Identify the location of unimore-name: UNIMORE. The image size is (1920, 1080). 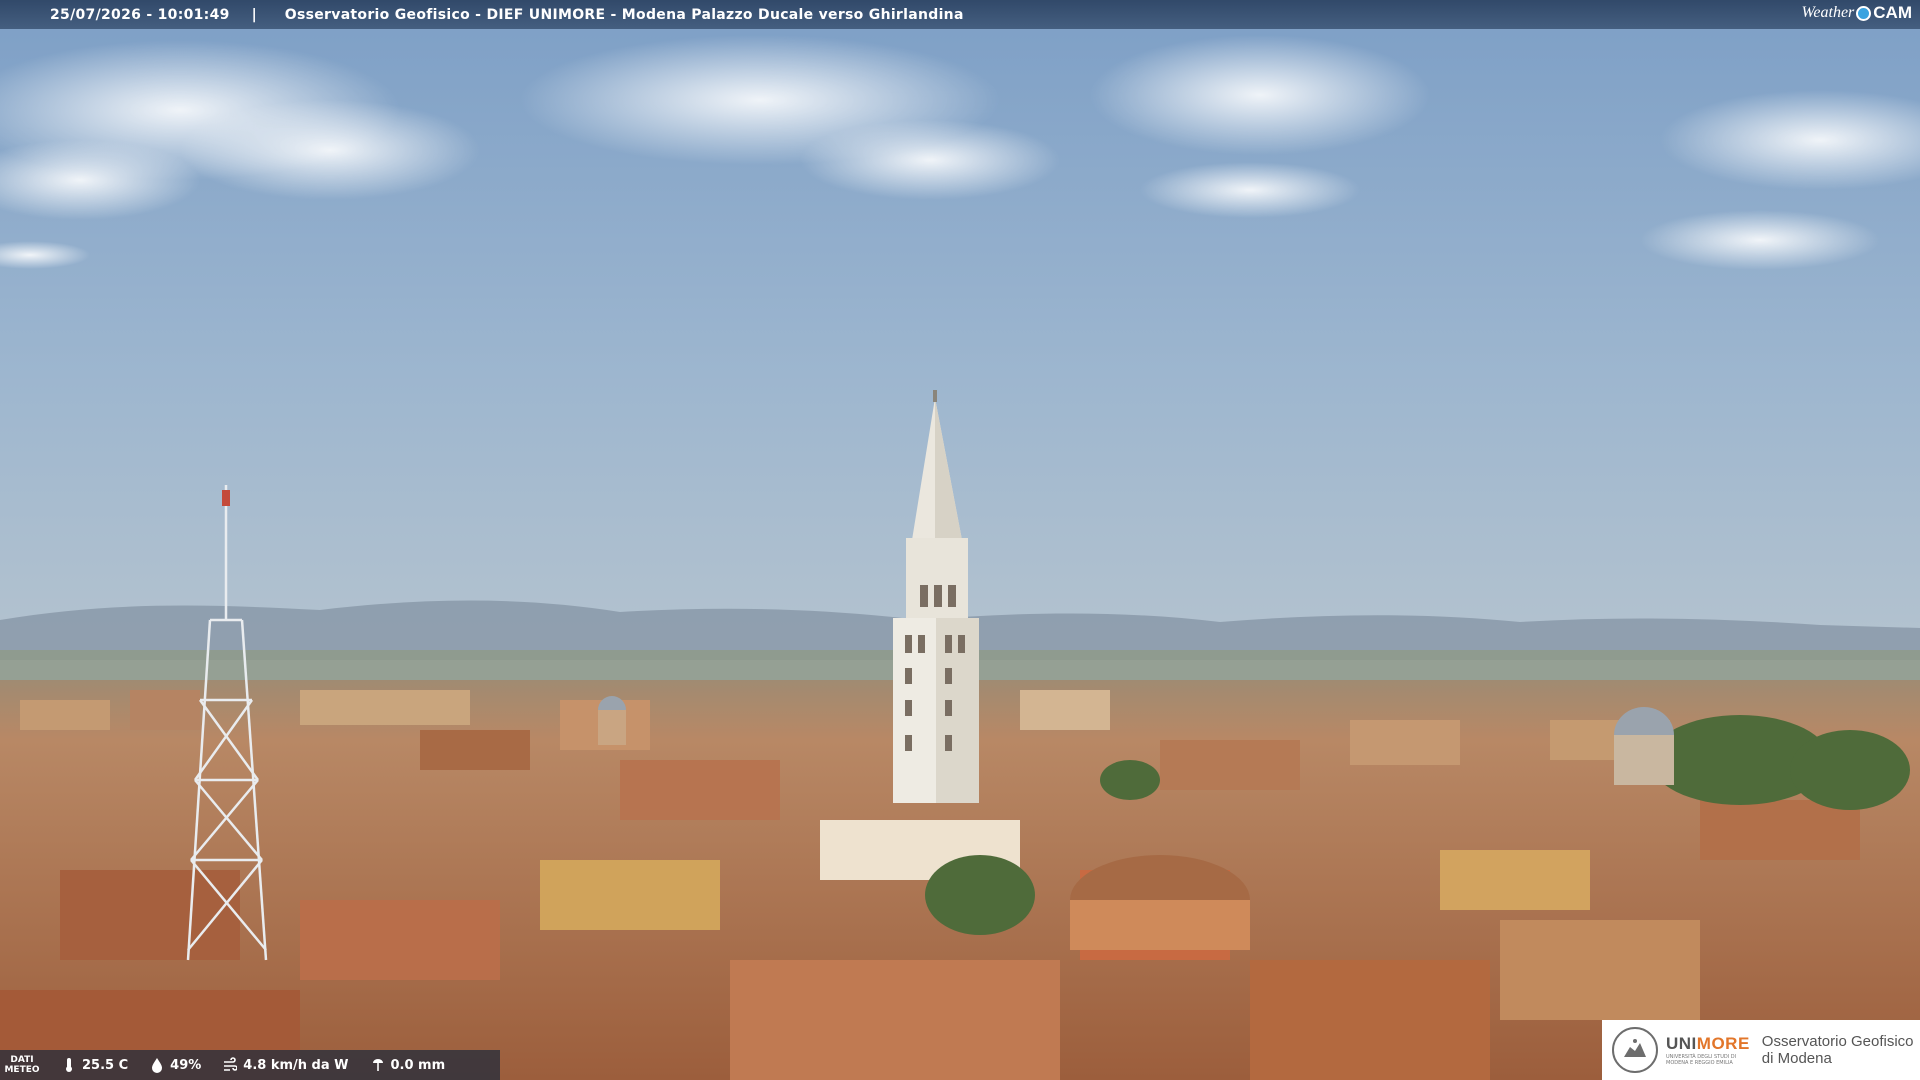
(1708, 1044).